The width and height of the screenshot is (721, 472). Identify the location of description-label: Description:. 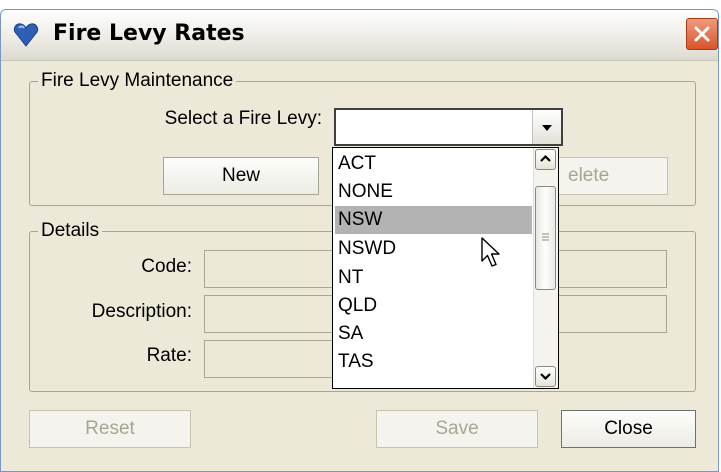
(141, 311).